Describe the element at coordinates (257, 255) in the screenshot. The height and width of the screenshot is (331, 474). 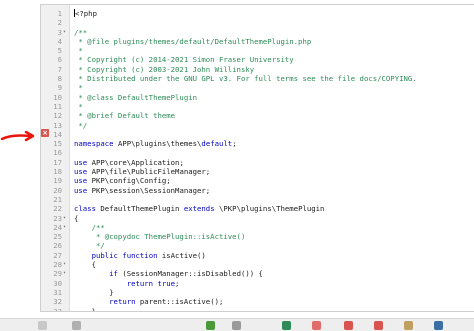
I see `code-line: 27 public function isActive()` at that location.